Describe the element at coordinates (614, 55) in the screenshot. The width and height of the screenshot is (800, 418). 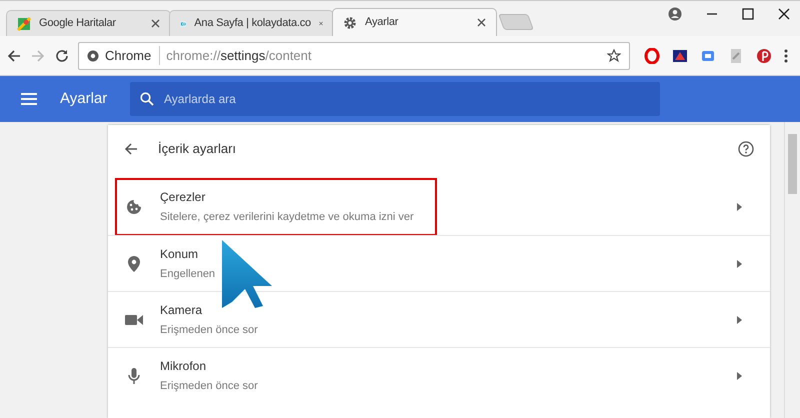
I see `star-icon` at that location.